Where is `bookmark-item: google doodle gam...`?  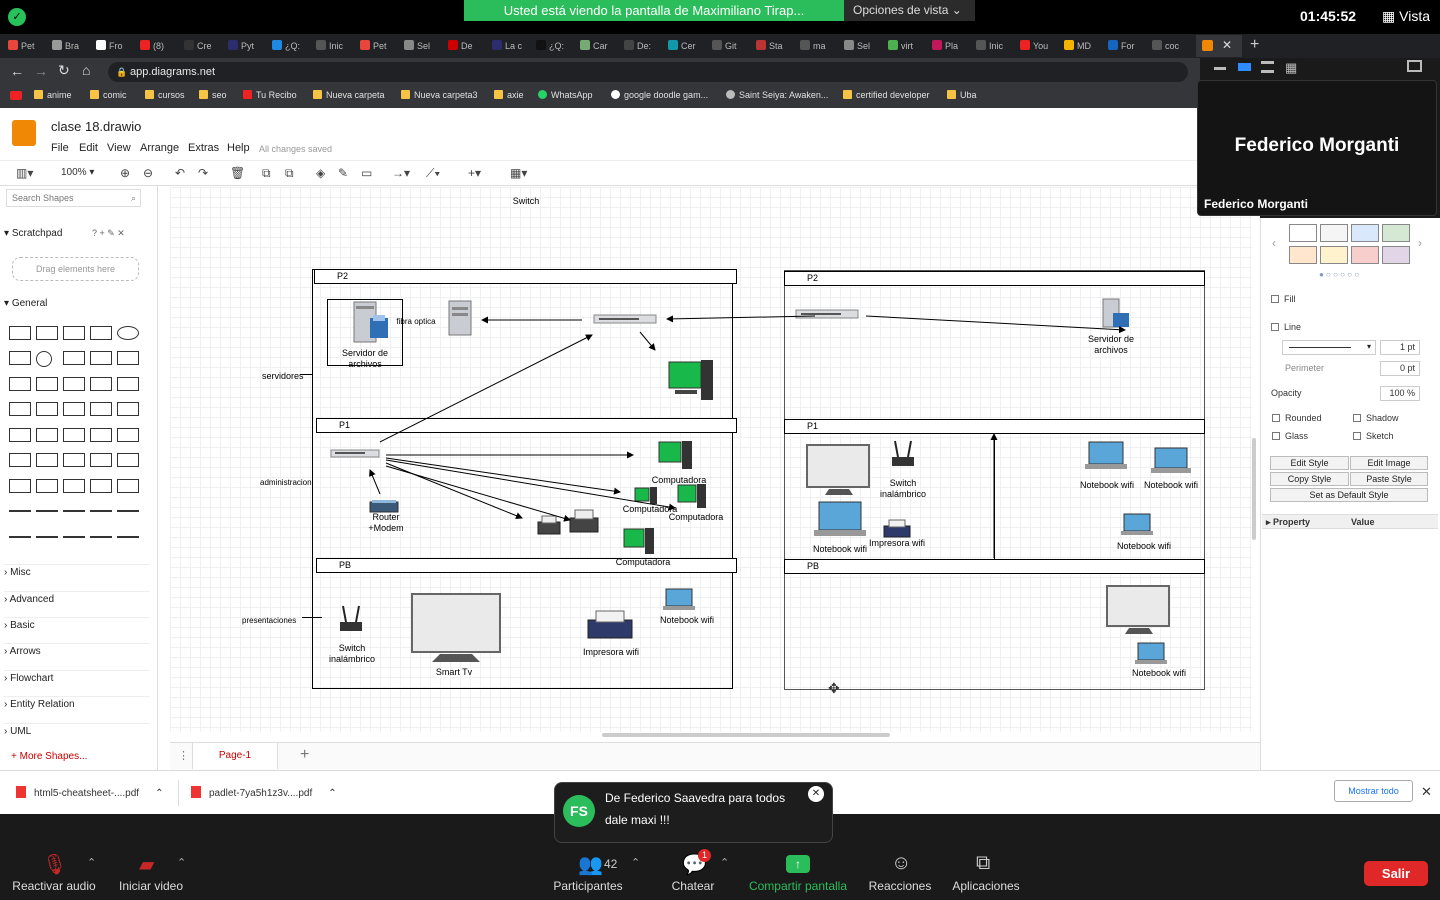 bookmark-item: google doodle gam... is located at coordinates (659, 95).